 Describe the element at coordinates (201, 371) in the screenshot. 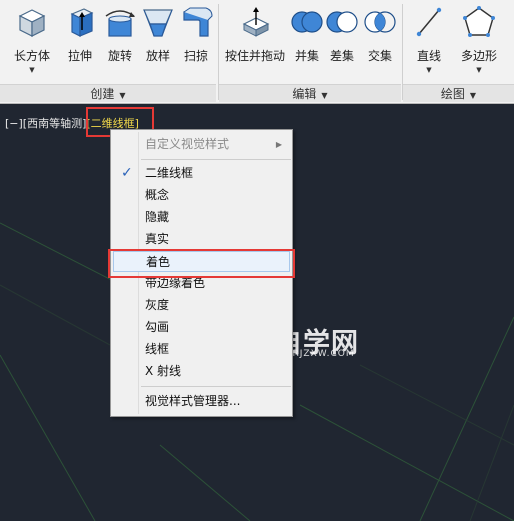

I see `menu-item-x-ray: X 射线` at that location.